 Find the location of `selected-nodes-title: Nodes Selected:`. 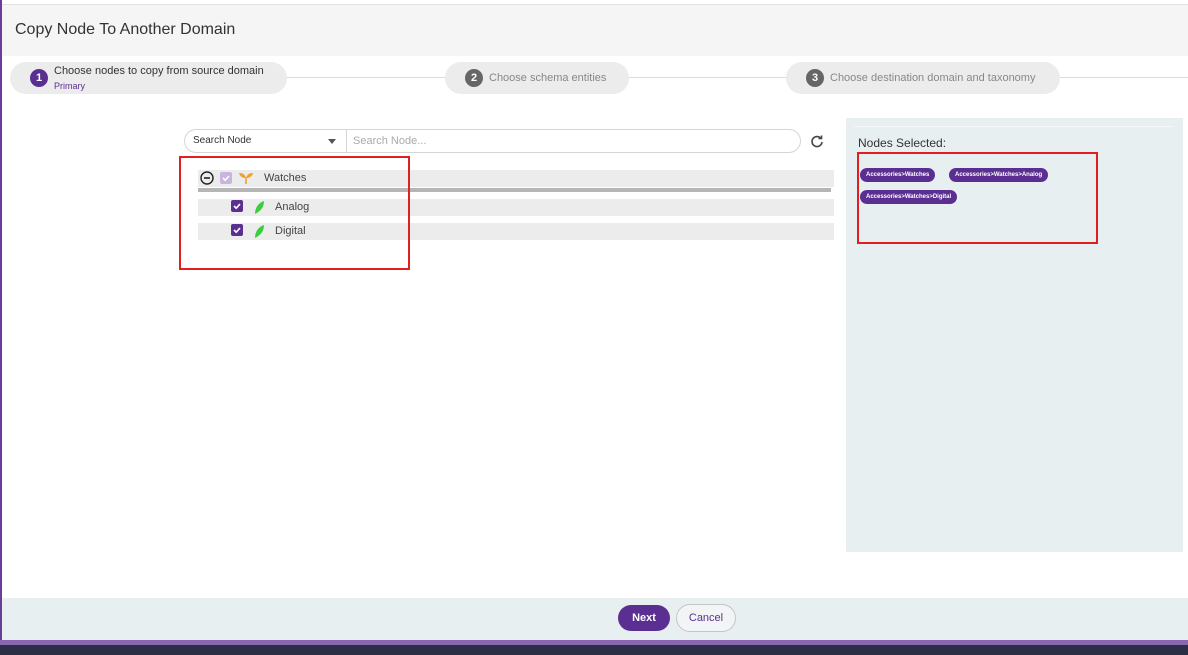

selected-nodes-title: Nodes Selected: is located at coordinates (902, 143).